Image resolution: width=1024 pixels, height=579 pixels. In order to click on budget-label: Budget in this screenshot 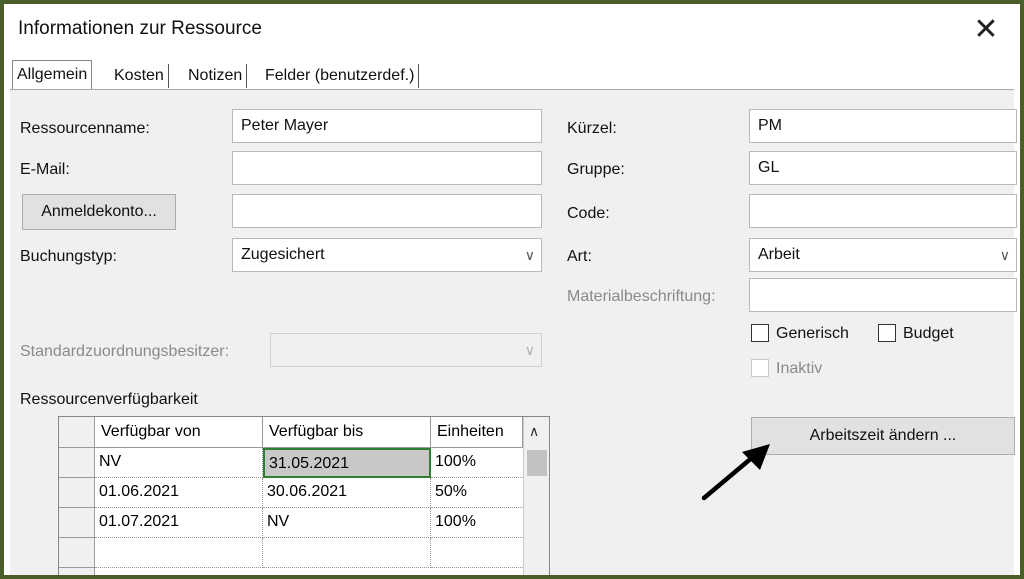, I will do `click(928, 333)`.